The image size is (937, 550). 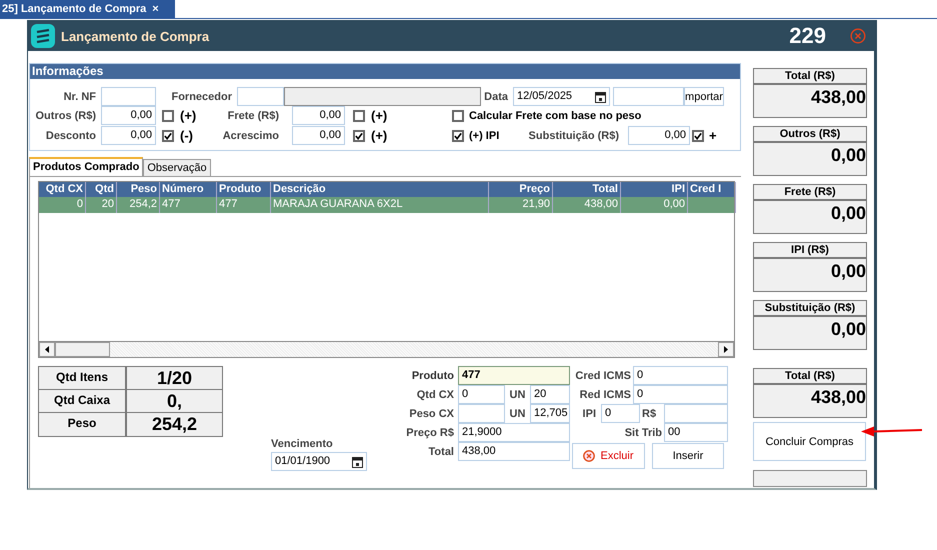 I want to click on field-label: Substituição (R$), so click(x=573, y=136).